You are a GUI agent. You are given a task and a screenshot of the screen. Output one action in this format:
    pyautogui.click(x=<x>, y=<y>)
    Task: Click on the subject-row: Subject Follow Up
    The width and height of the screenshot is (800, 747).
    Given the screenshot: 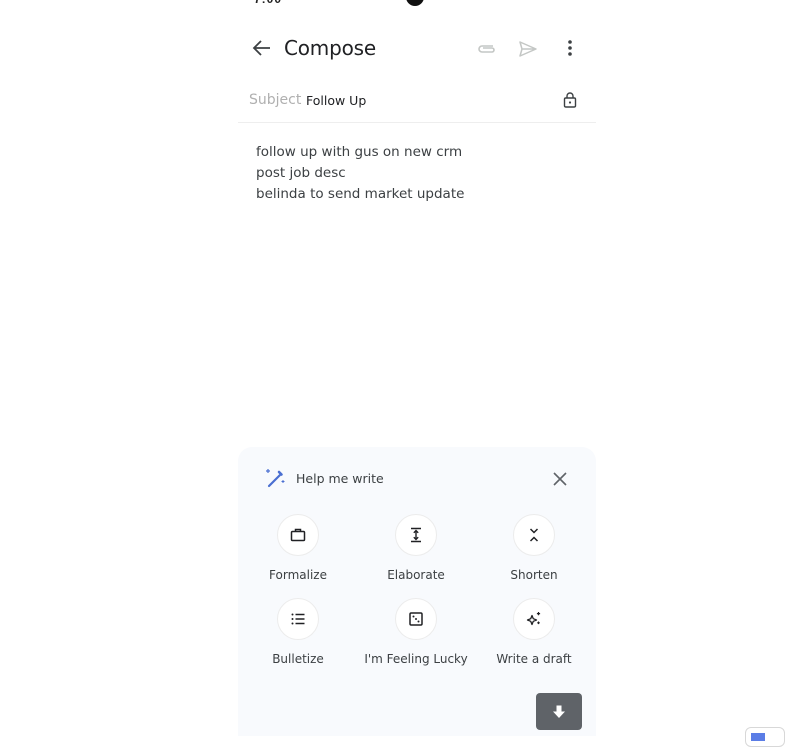 What is the action you would take?
    pyautogui.click(x=417, y=102)
    